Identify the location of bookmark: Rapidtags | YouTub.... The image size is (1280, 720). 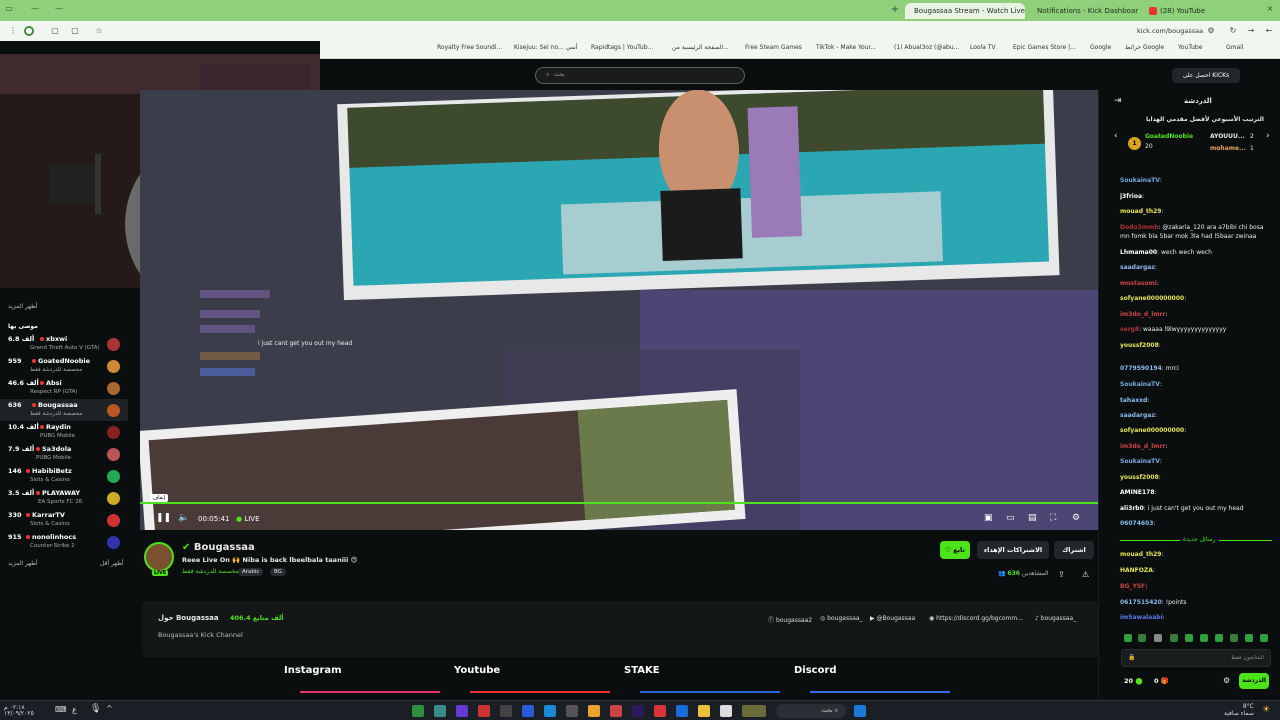
(622, 47).